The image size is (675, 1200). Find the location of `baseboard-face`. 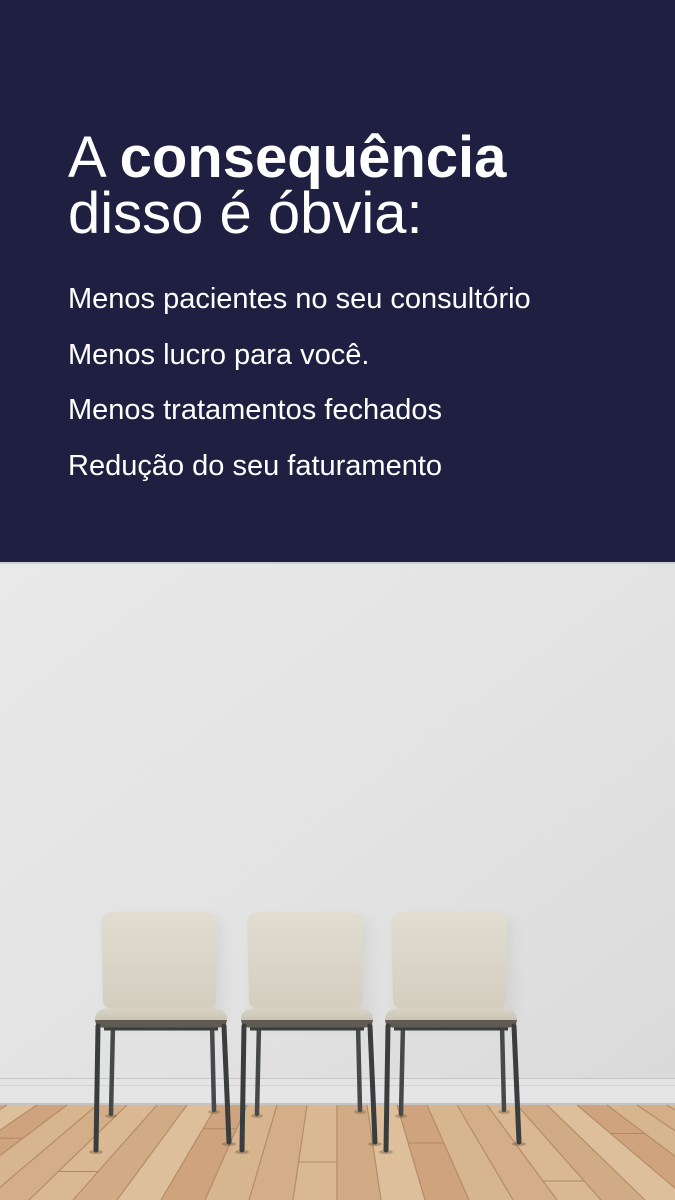

baseboard-face is located at coordinates (337, 1091).